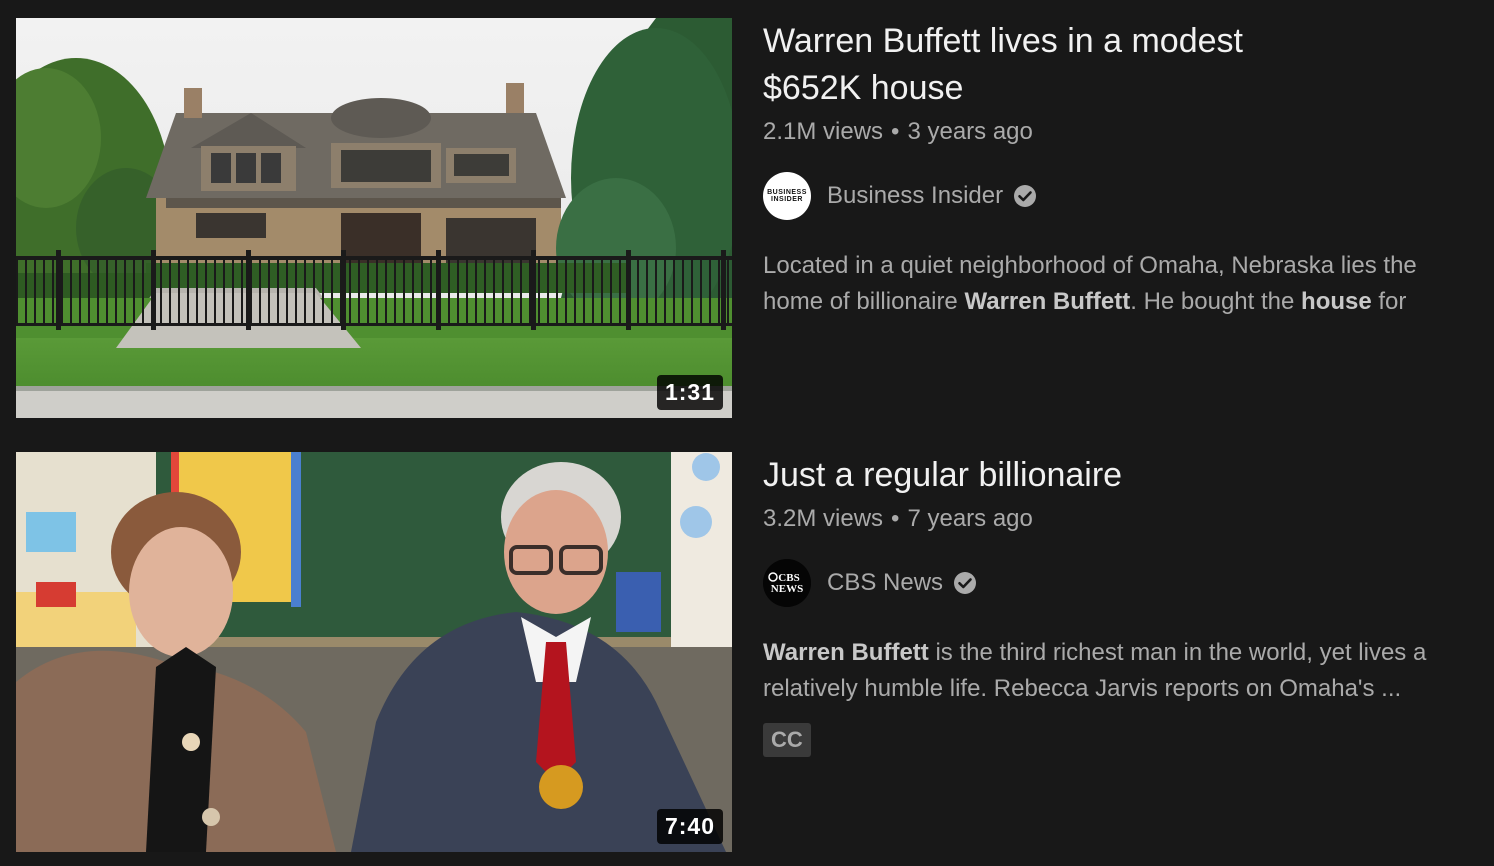  I want to click on upload-age: 7 years ago, so click(970, 518).